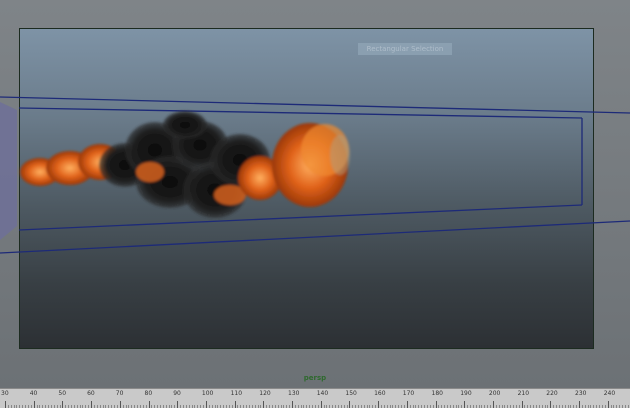 This screenshot has height=408, width=630. I want to click on timeline-tick-label: 60, so click(91, 393).